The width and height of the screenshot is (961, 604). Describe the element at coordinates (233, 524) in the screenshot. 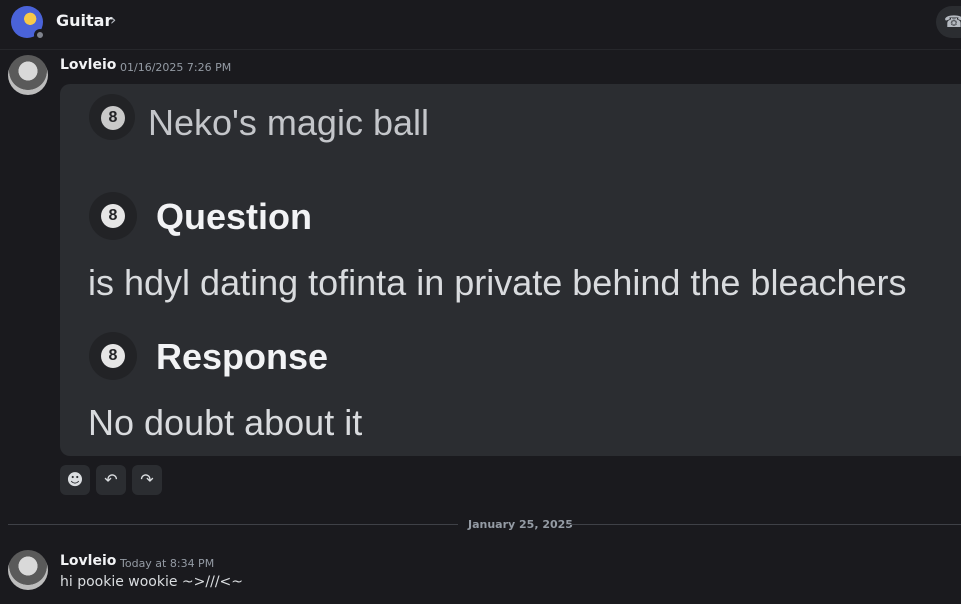

I see `divider-line-left` at that location.